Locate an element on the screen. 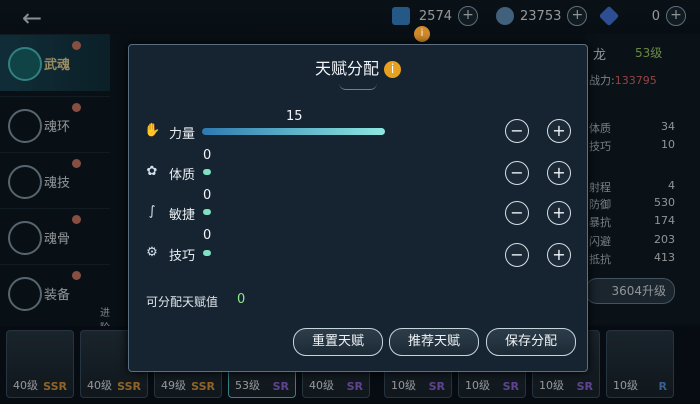  dialog-title-row: 天赋分配 i is located at coordinates (358, 67).